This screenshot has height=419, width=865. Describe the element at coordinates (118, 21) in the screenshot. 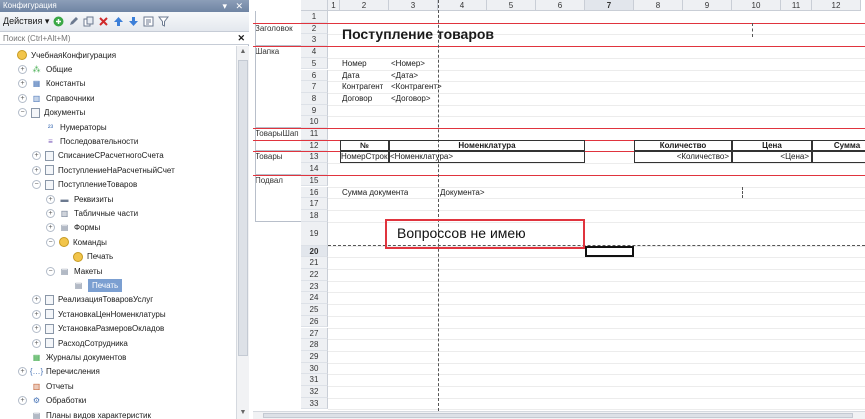

I see `move-up-icon` at that location.